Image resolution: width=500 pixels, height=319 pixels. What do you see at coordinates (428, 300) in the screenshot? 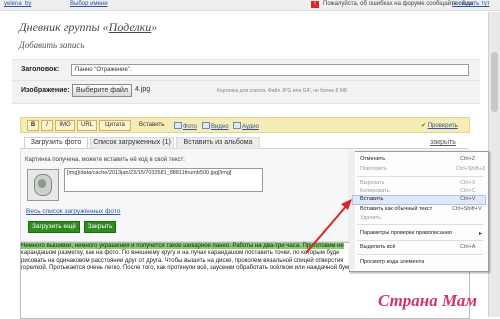
I see `watermark-logo: Страна Мам` at bounding box center [428, 300].